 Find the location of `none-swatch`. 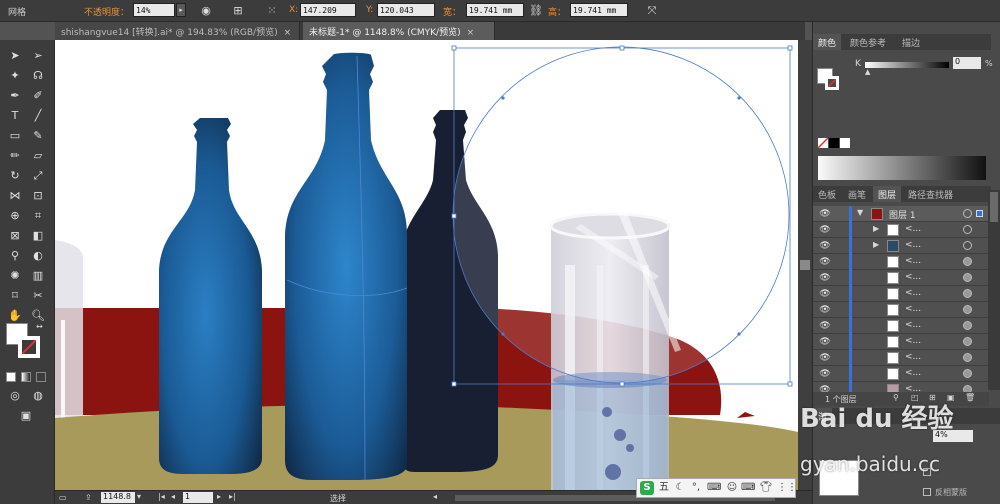

none-swatch is located at coordinates (823, 143).